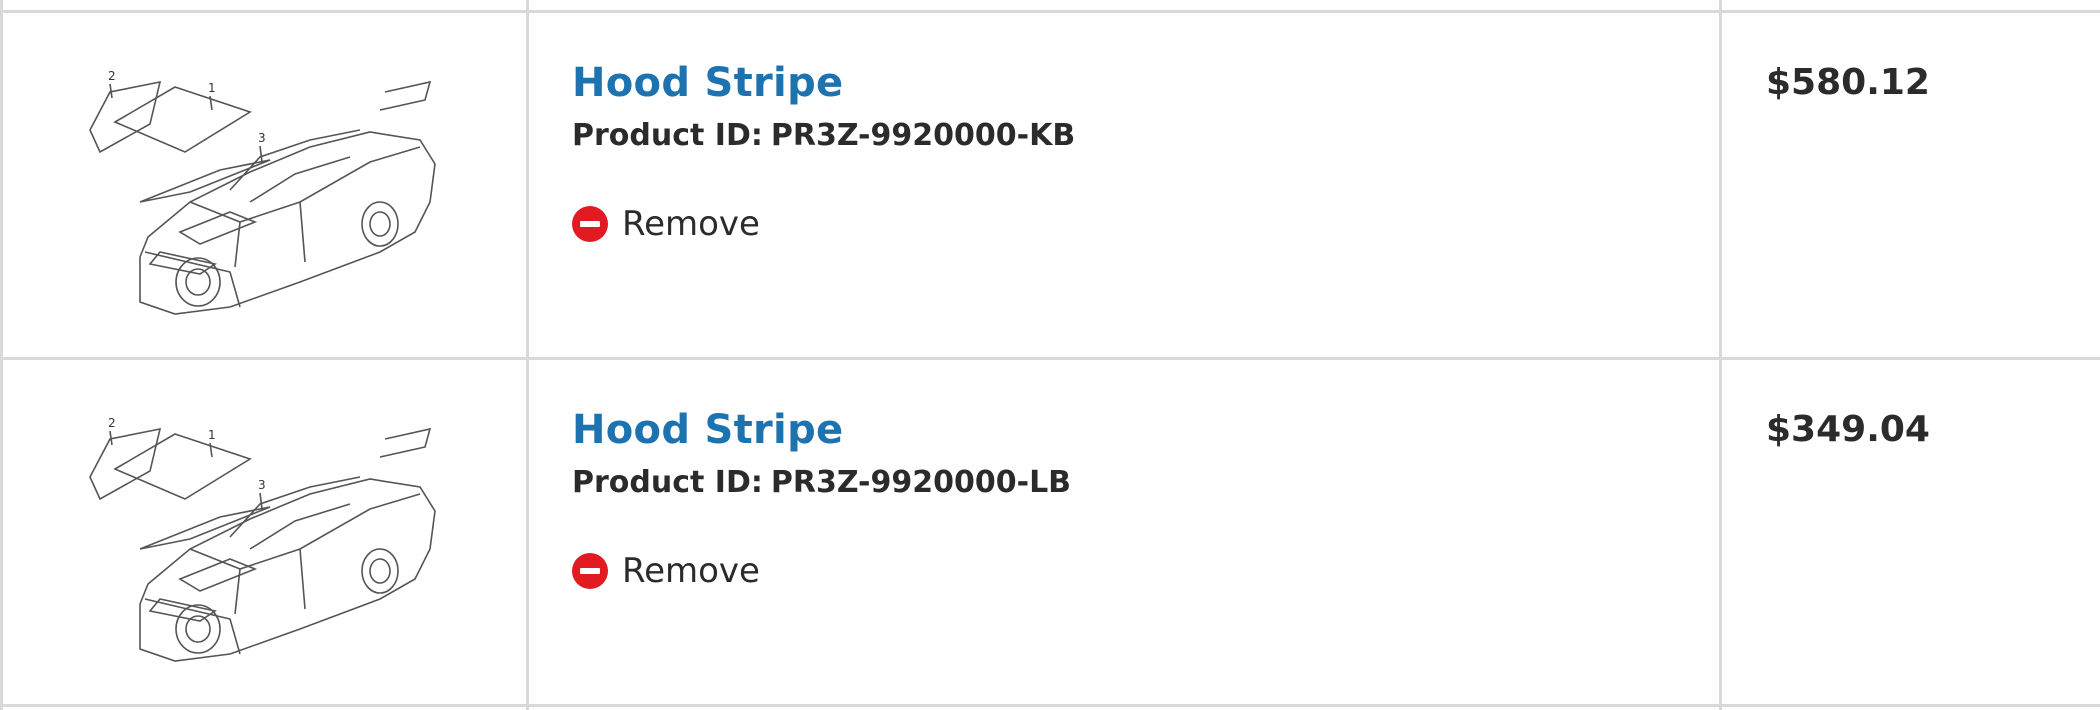  I want to click on product-id: Product ID: PR3Z-9920000-LB, so click(821, 482).